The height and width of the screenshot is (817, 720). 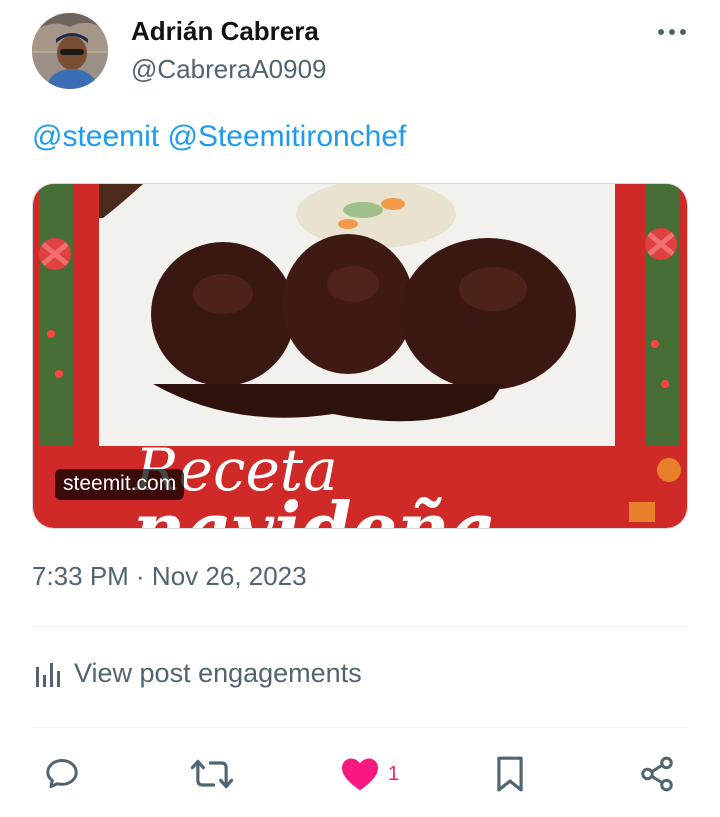 I want to click on avatar, so click(x=70, y=51).